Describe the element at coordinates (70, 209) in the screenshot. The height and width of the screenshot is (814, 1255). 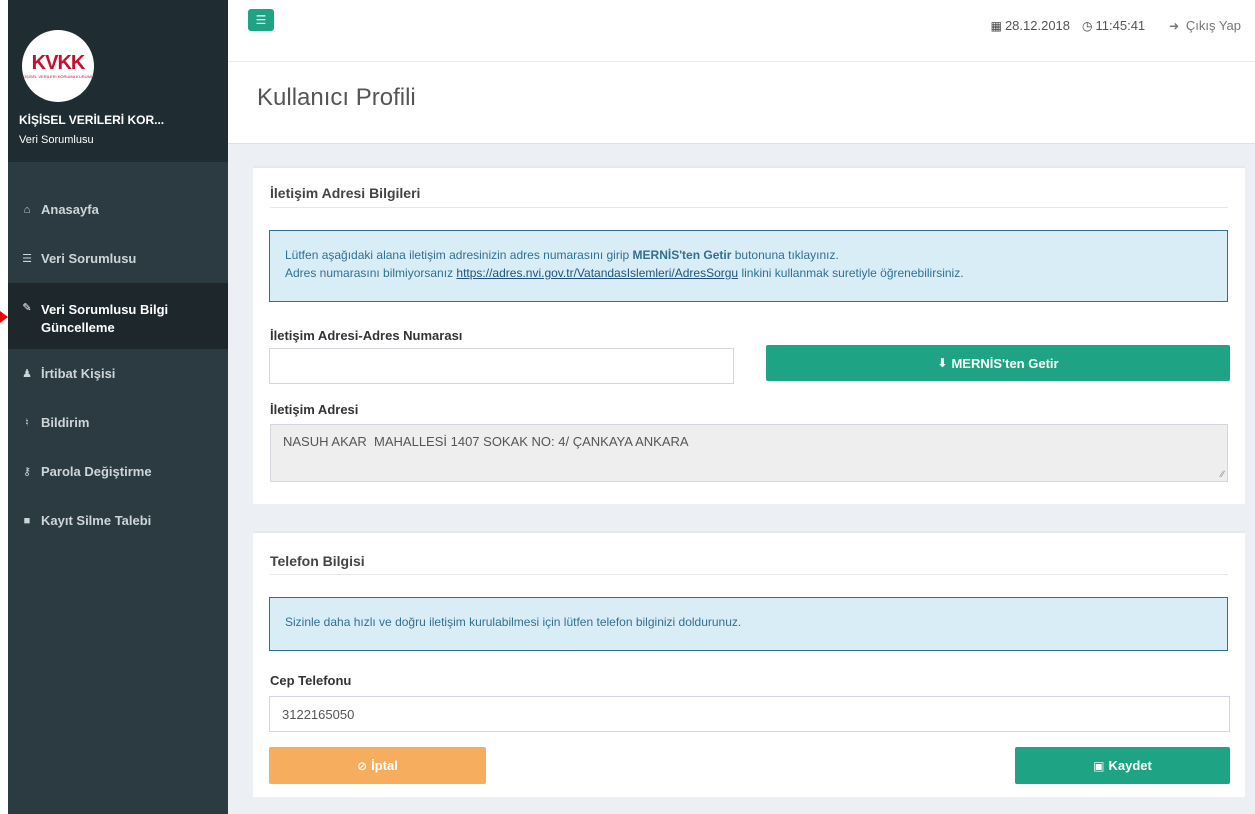
I see `sidebar-item-label: Anasayfa` at that location.